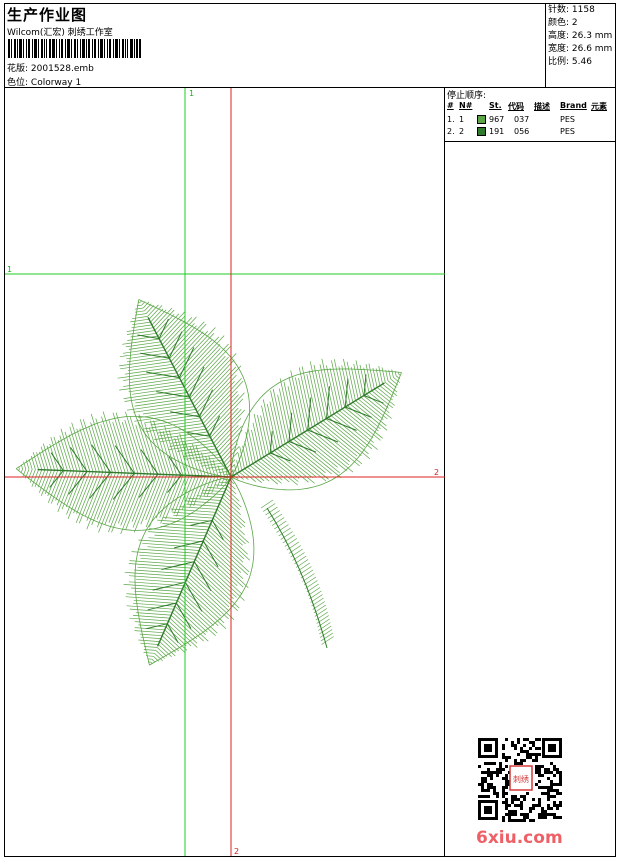  Describe the element at coordinates (599, 106) in the screenshot. I see `col-header-element: 元素` at that location.